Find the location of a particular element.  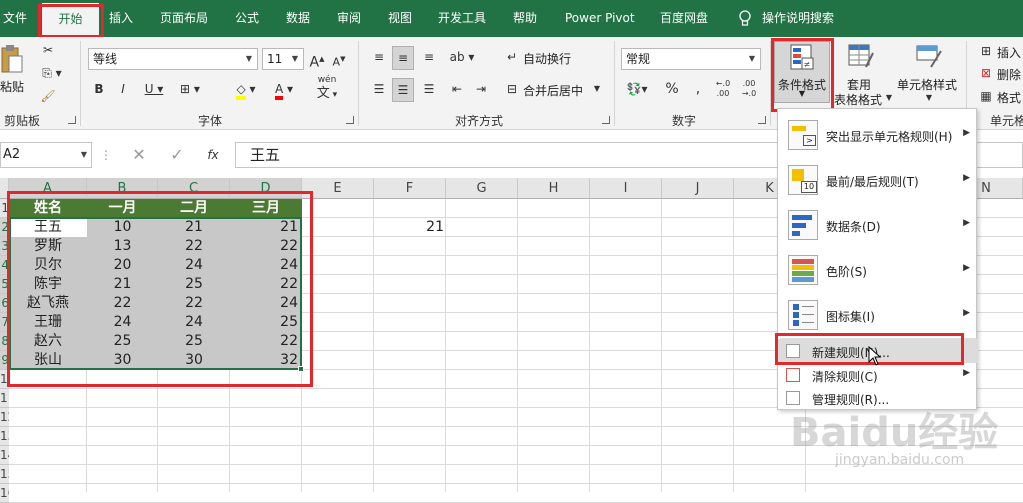

number-launcher-icon is located at coordinates (762, 120).